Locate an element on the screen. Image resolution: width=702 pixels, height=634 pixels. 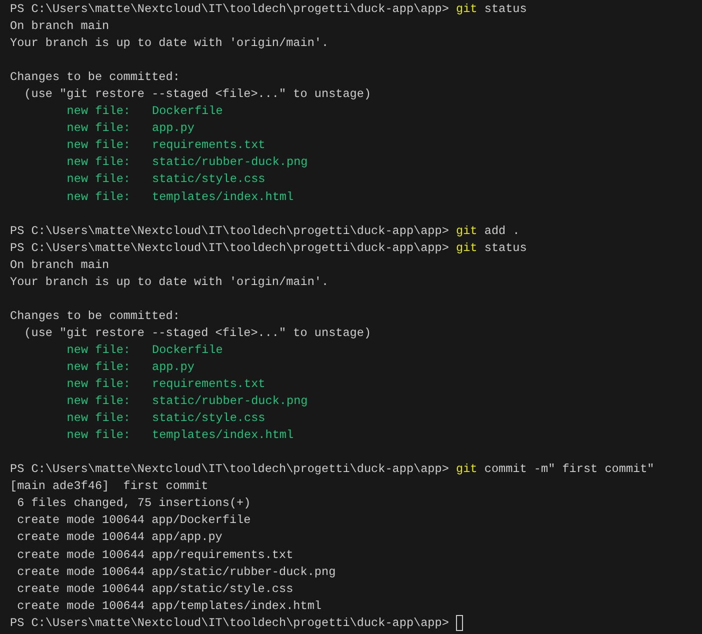
output-line: create mode 100644 app/templates/index.html is located at coordinates (169, 606).